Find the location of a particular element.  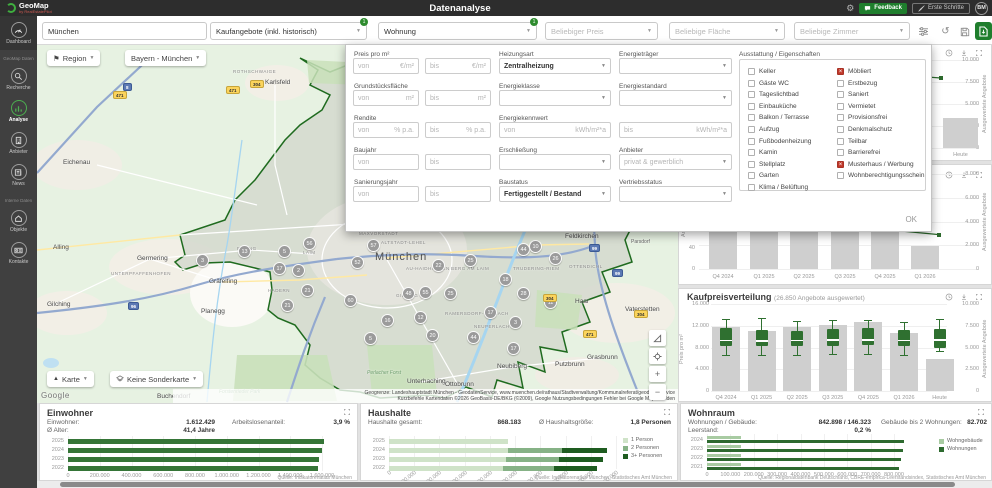

map-cluster-marker: 56 is located at coordinates (309, 243).